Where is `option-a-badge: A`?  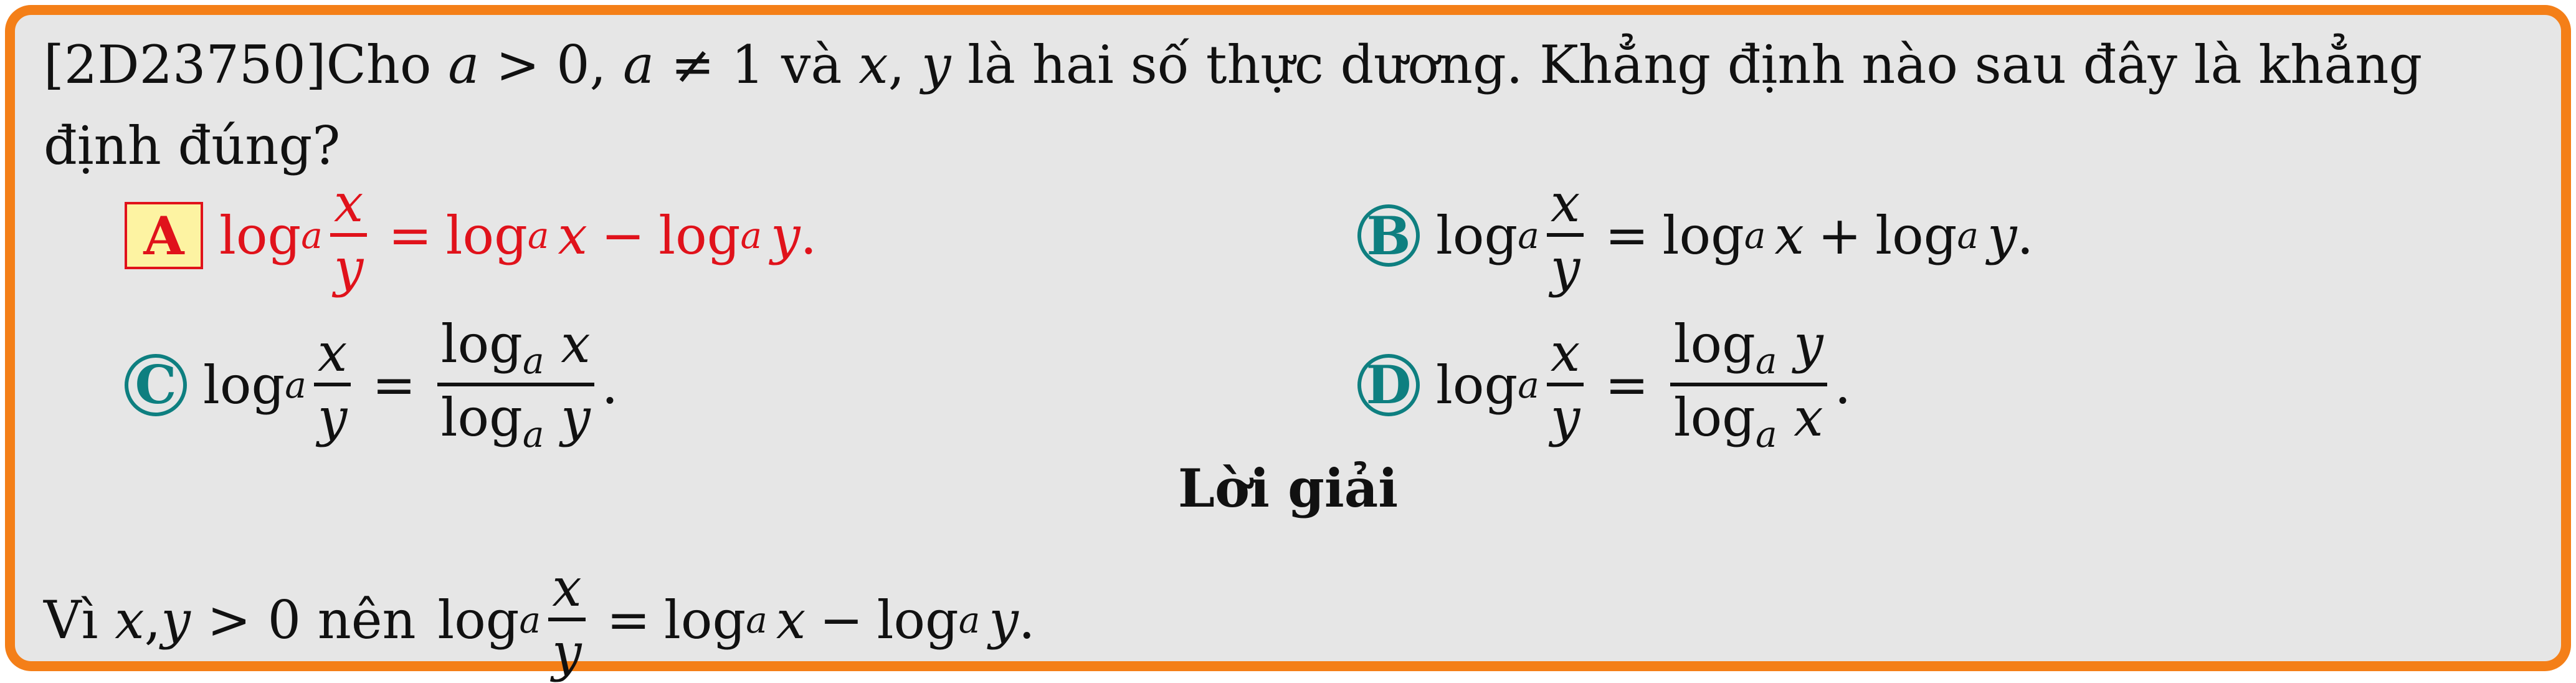 option-a-badge: A is located at coordinates (164, 236).